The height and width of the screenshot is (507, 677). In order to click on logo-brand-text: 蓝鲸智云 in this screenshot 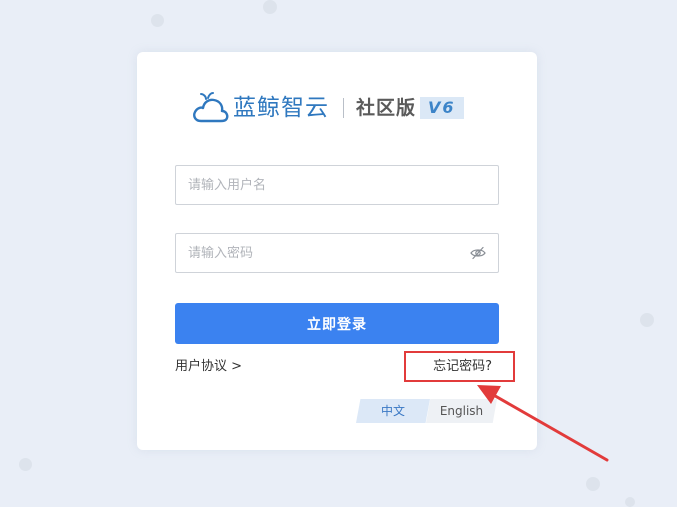, I will do `click(281, 108)`.